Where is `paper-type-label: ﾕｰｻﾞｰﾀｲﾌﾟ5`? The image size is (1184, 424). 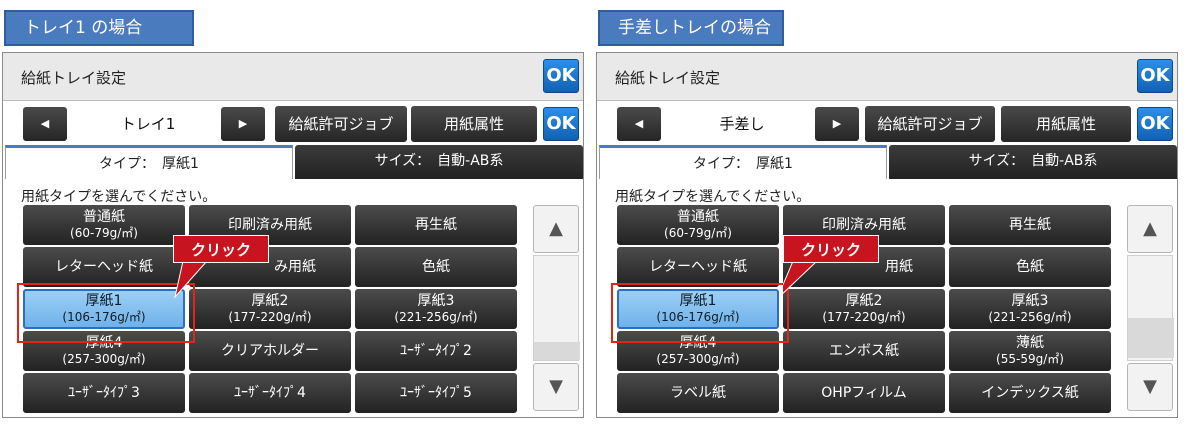 paper-type-label: ﾕｰｻﾞｰﾀｲﾌﾟ5 is located at coordinates (436, 393).